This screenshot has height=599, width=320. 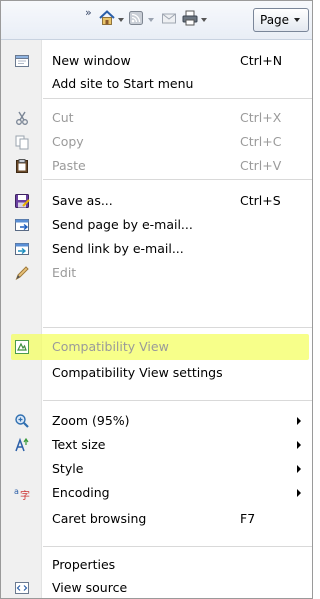 I want to click on page-menu-button: Page, so click(x=281, y=20).